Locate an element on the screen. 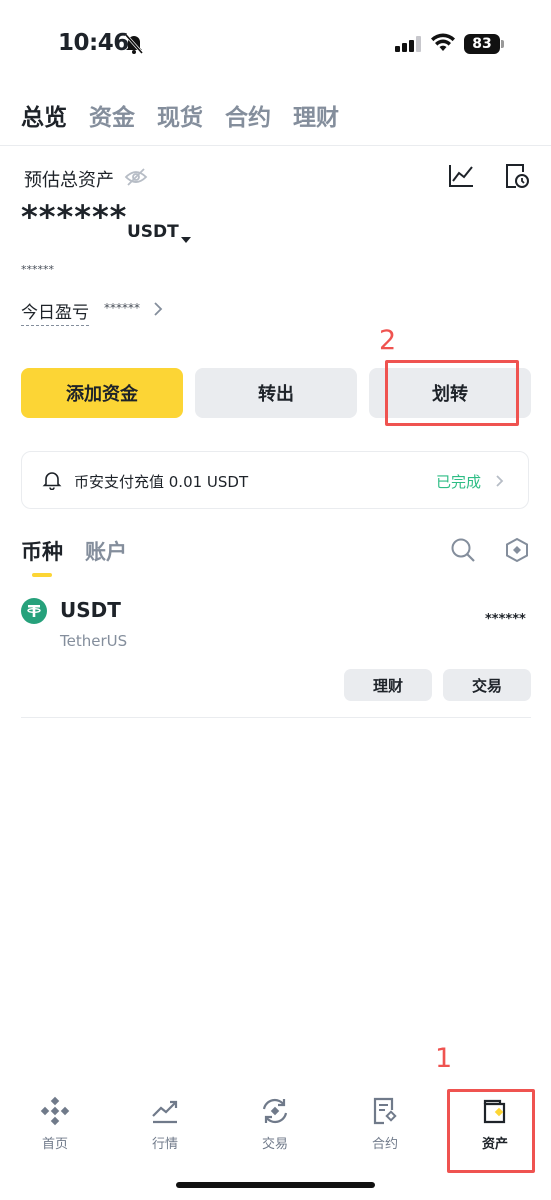  asset-amount-masked: ****** is located at coordinates (505, 619).